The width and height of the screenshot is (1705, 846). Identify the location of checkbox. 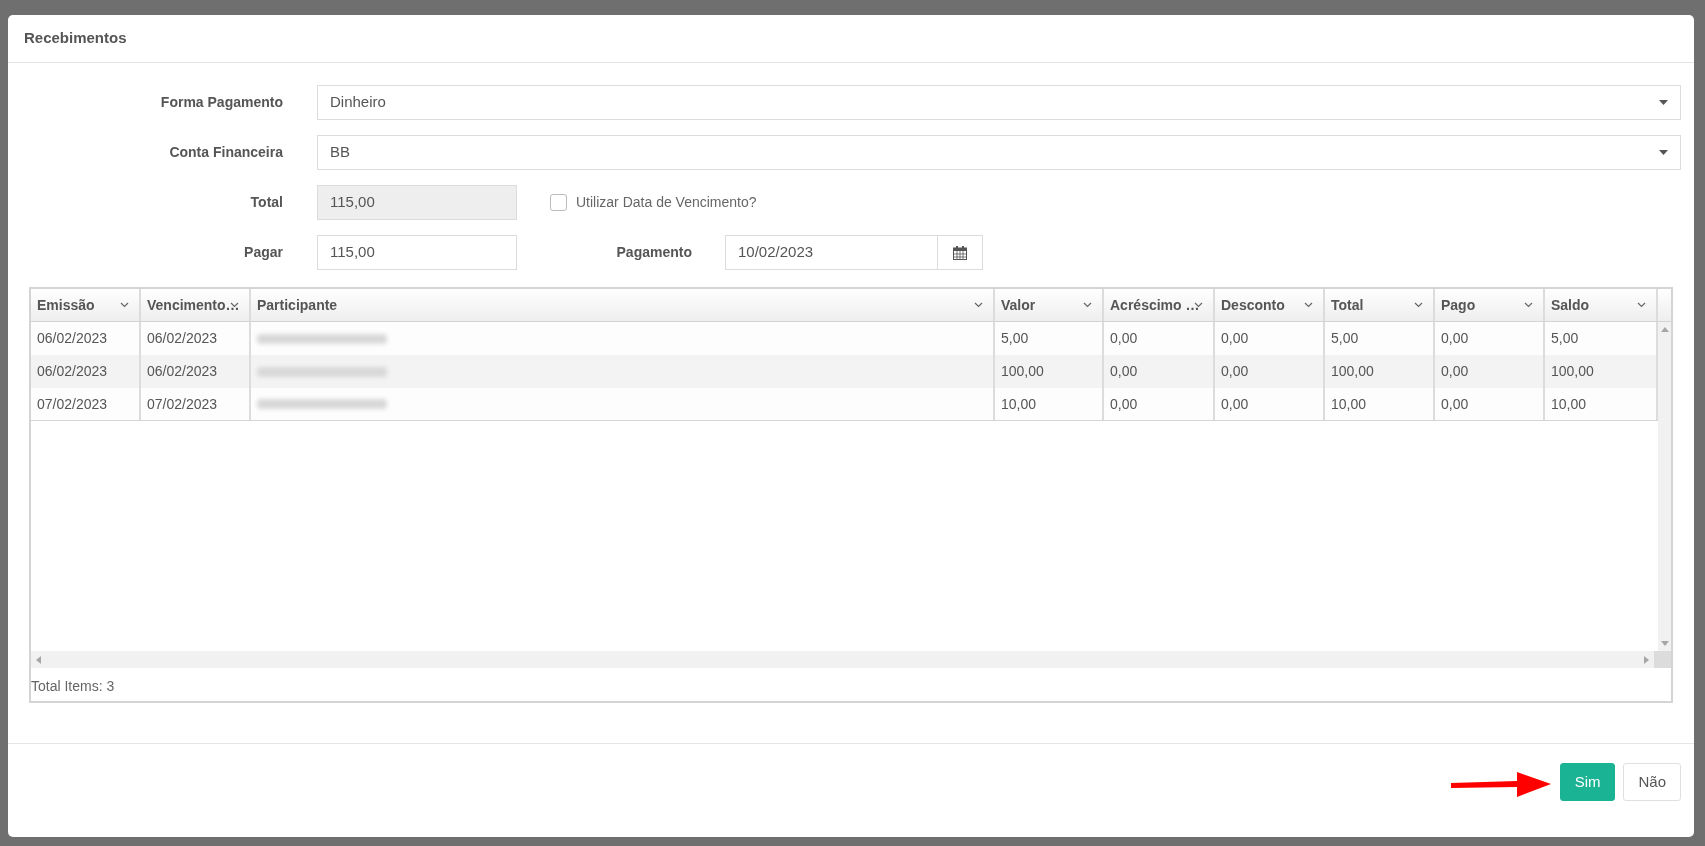
(558, 202).